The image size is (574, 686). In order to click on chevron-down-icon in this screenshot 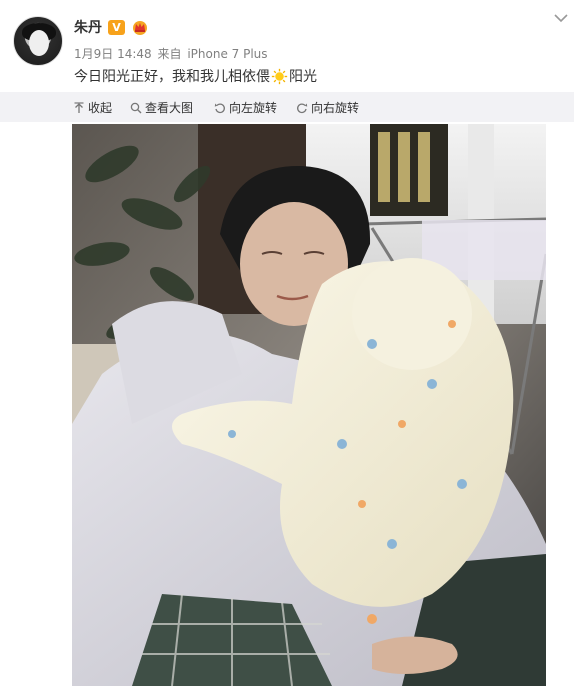, I will do `click(561, 18)`.